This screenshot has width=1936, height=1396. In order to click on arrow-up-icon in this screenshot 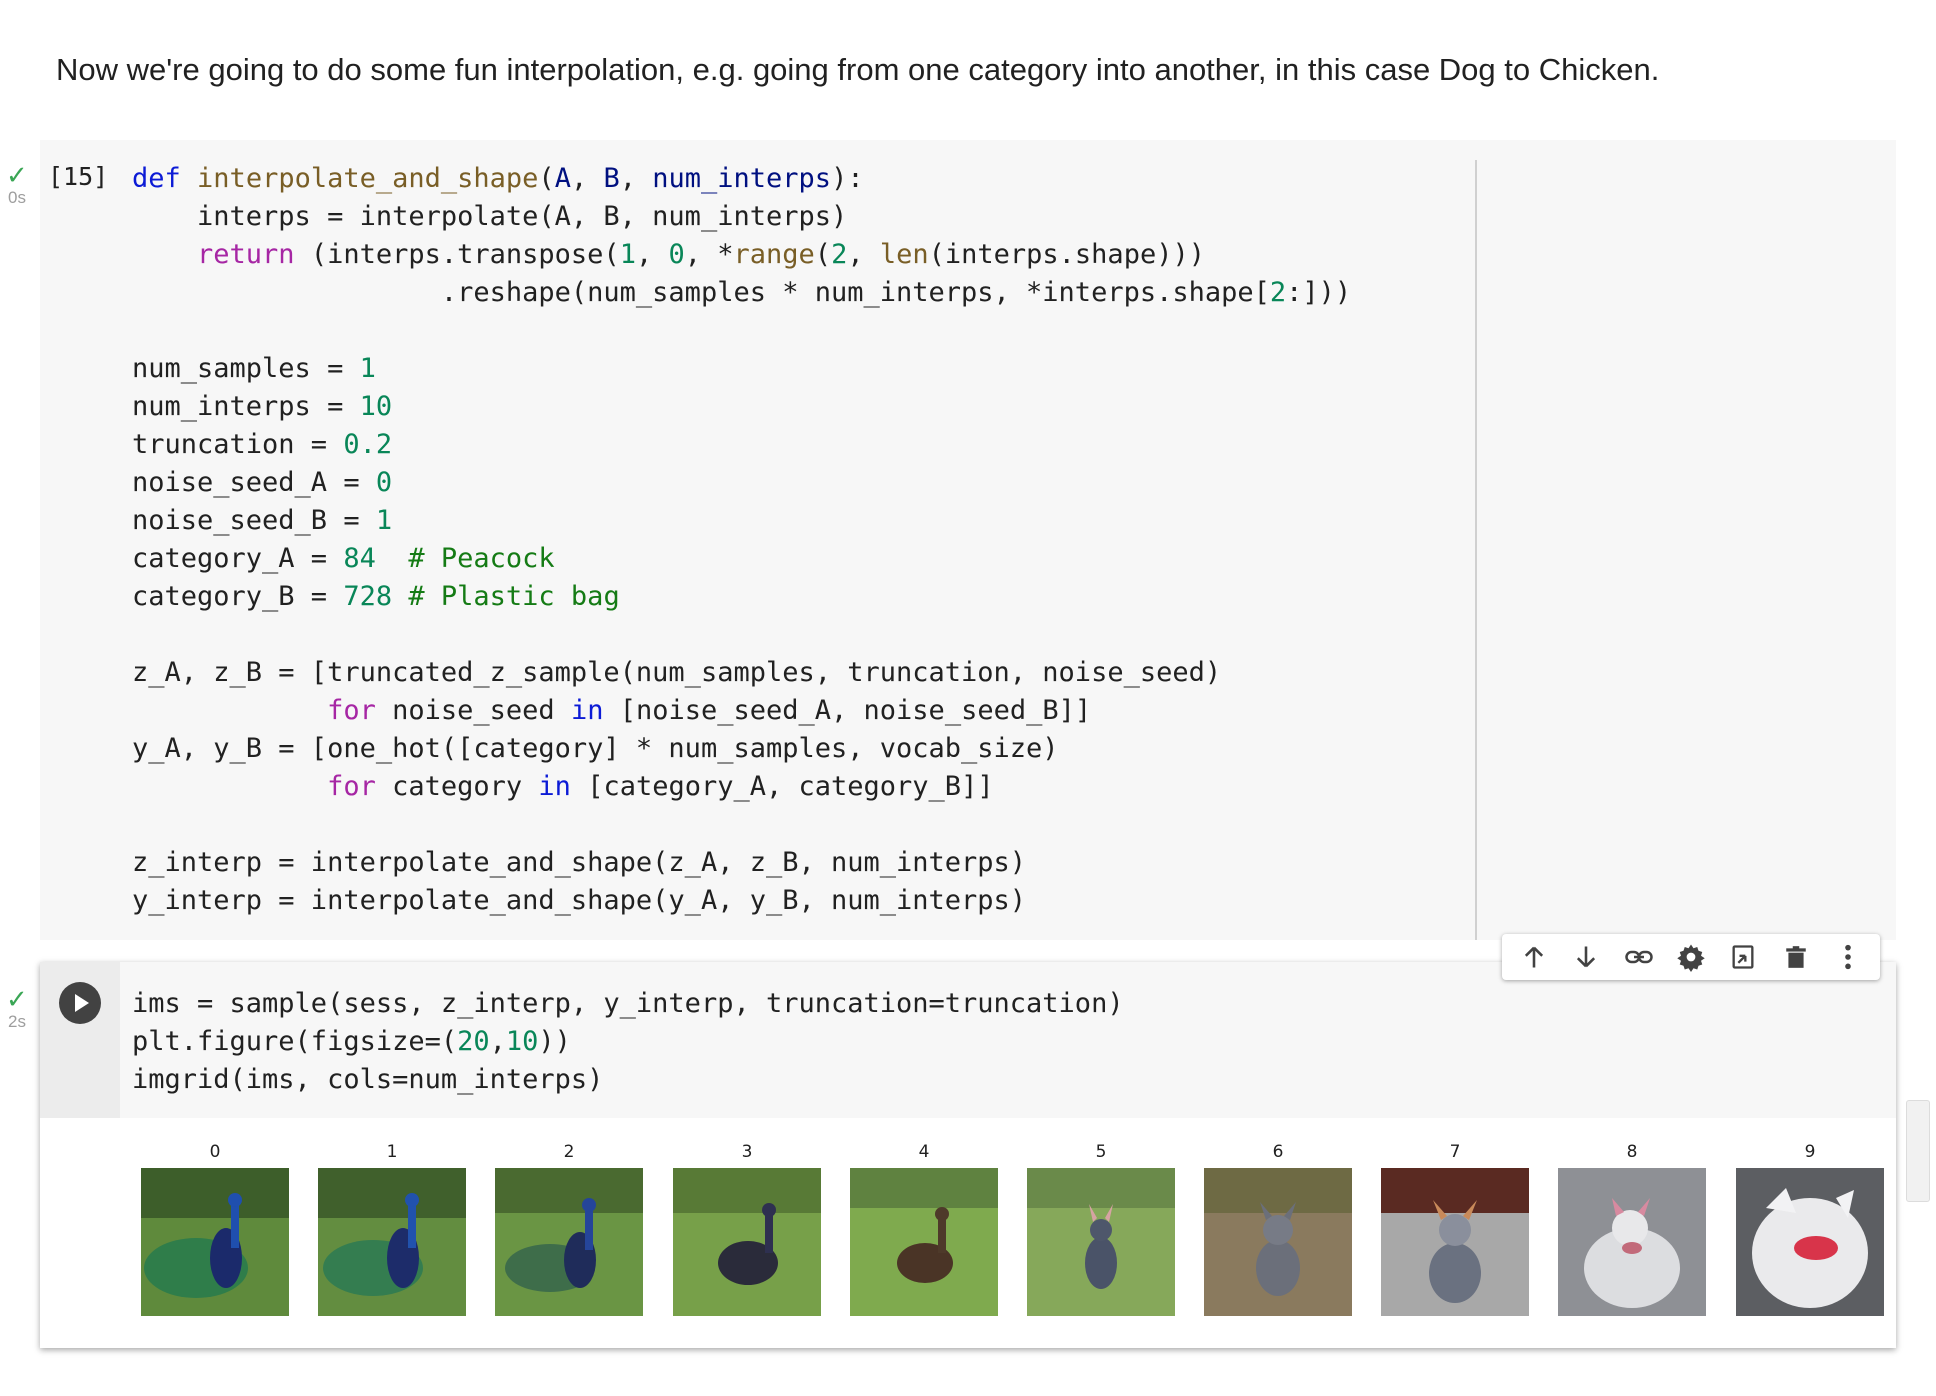, I will do `click(1534, 957)`.